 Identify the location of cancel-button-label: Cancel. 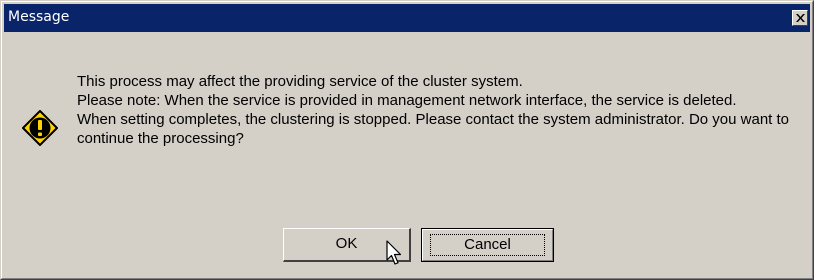
(487, 244).